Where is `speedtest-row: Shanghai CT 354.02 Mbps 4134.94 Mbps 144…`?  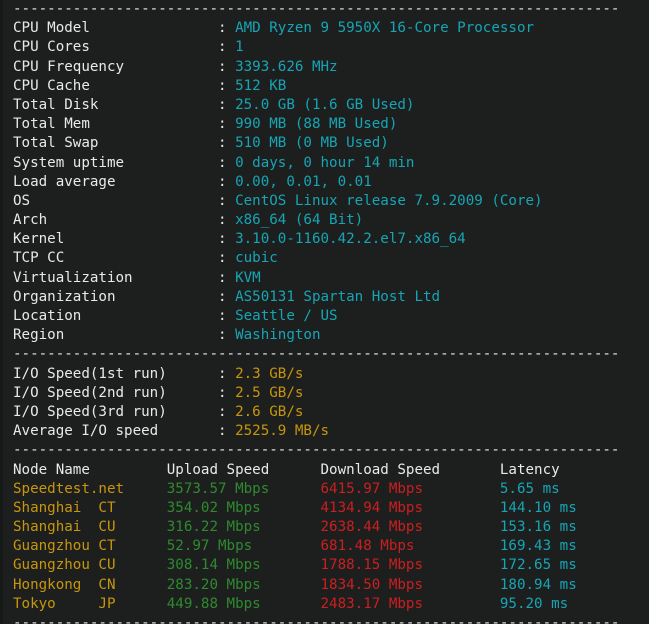 speedtest-row: Shanghai CT 354.02 Mbps 4134.94 Mbps 144… is located at coordinates (324, 508).